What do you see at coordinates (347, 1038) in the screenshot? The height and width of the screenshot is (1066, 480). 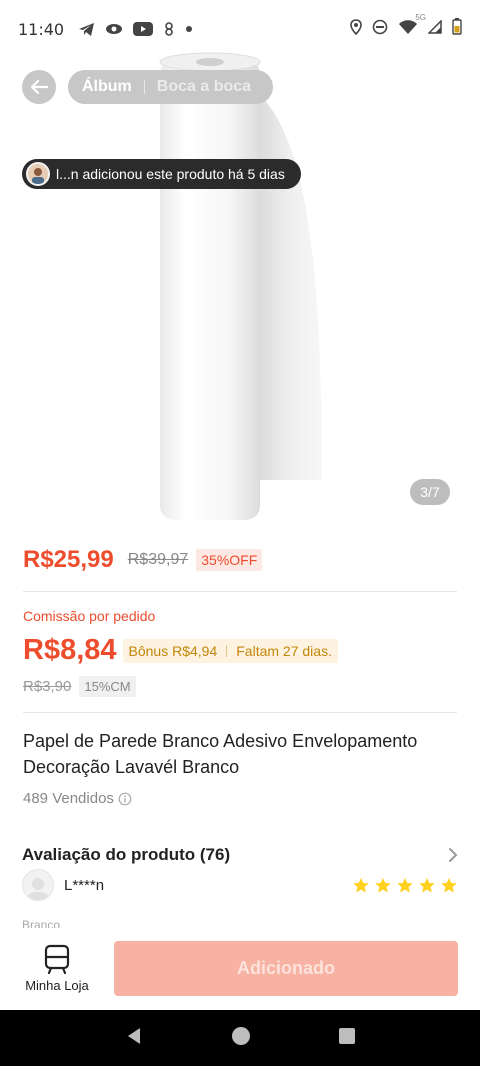 I see `recents-nav-icon` at bounding box center [347, 1038].